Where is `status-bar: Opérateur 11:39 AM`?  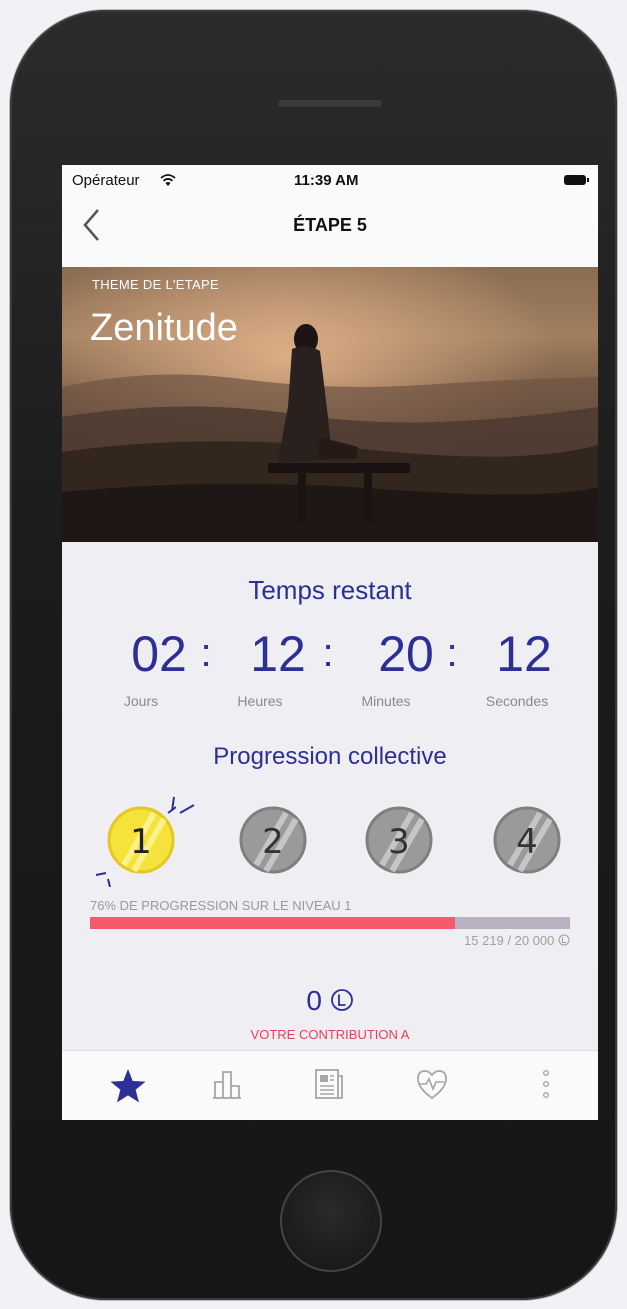 status-bar: Opérateur 11:39 AM is located at coordinates (330, 180).